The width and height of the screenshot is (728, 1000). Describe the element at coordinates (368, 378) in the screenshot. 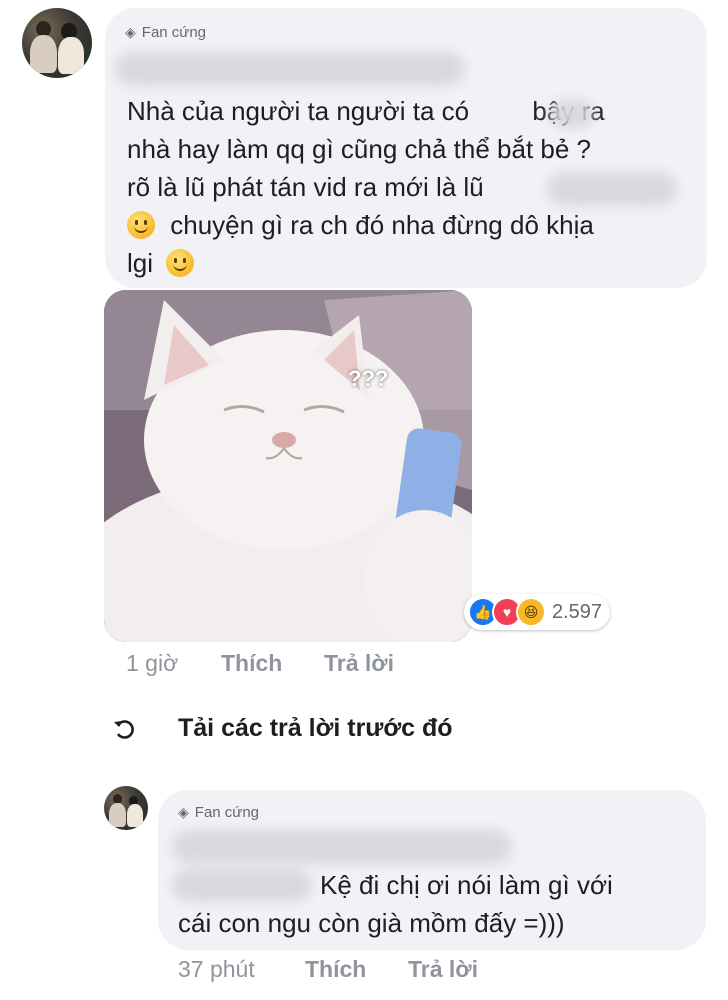

I see `sticker-text: ???` at that location.